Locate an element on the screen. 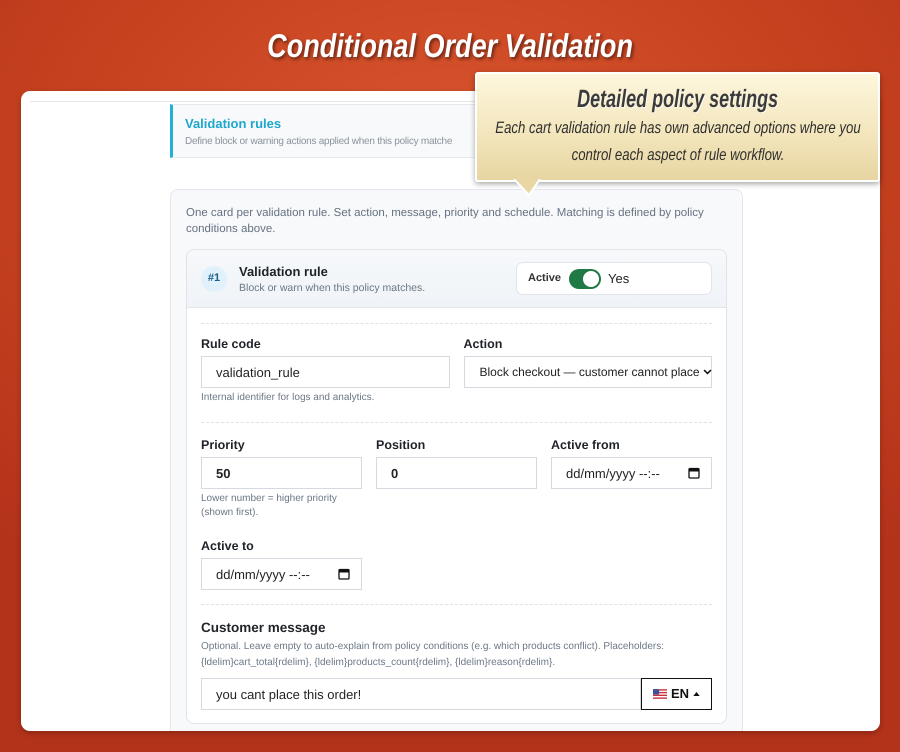 The height and width of the screenshot is (752, 900). number-field: 50 is located at coordinates (281, 473).